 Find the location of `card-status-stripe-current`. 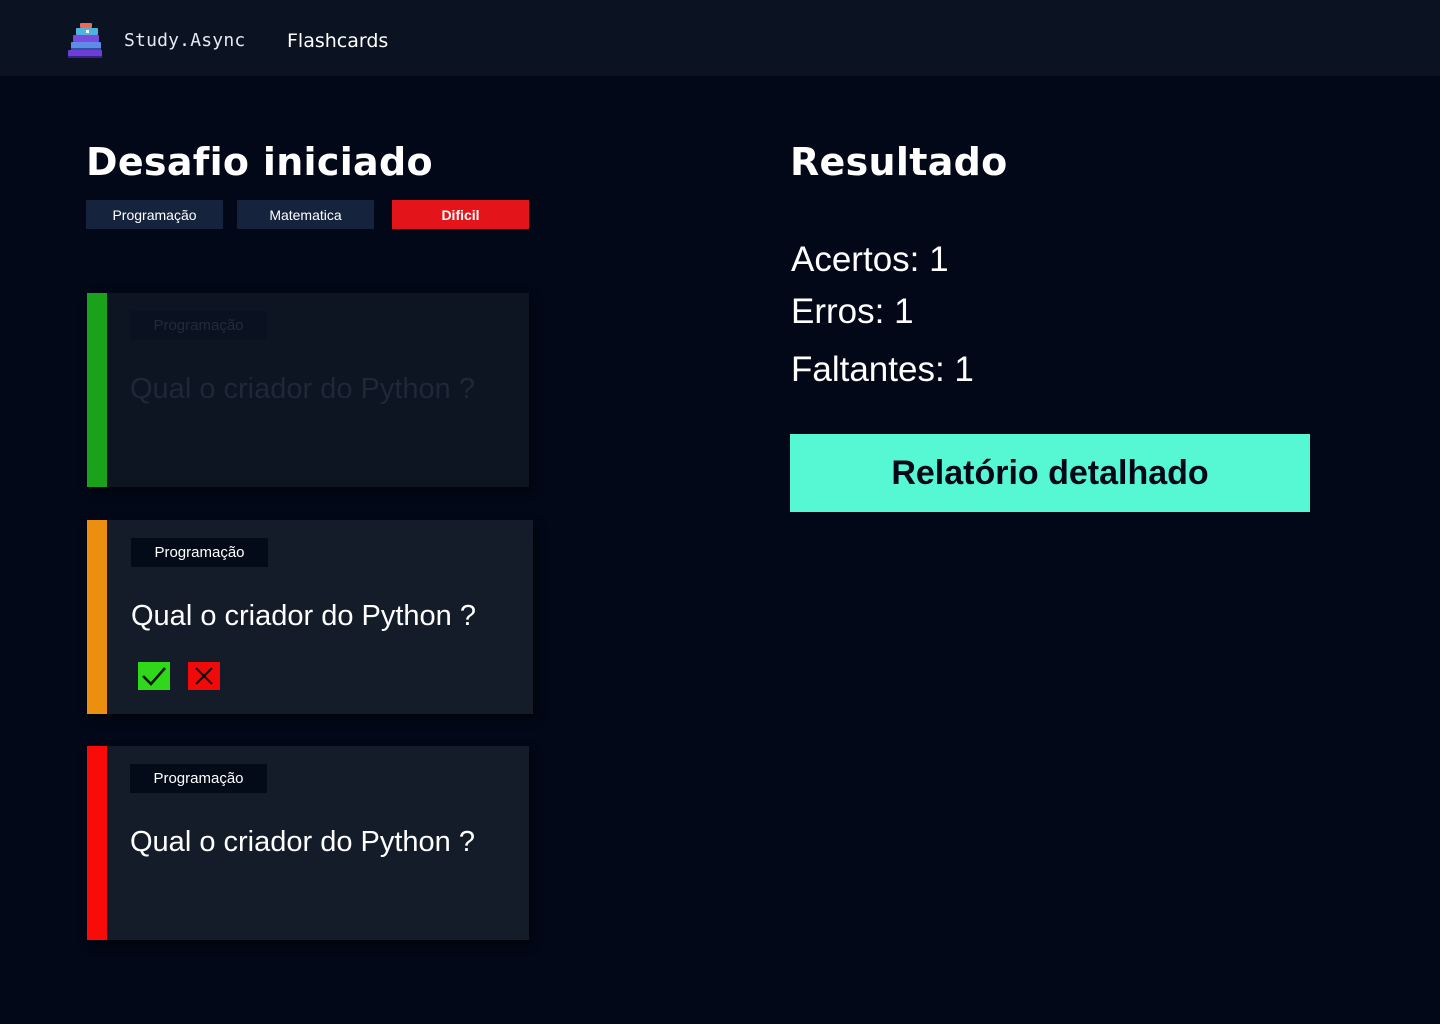

card-status-stripe-current is located at coordinates (97, 617).